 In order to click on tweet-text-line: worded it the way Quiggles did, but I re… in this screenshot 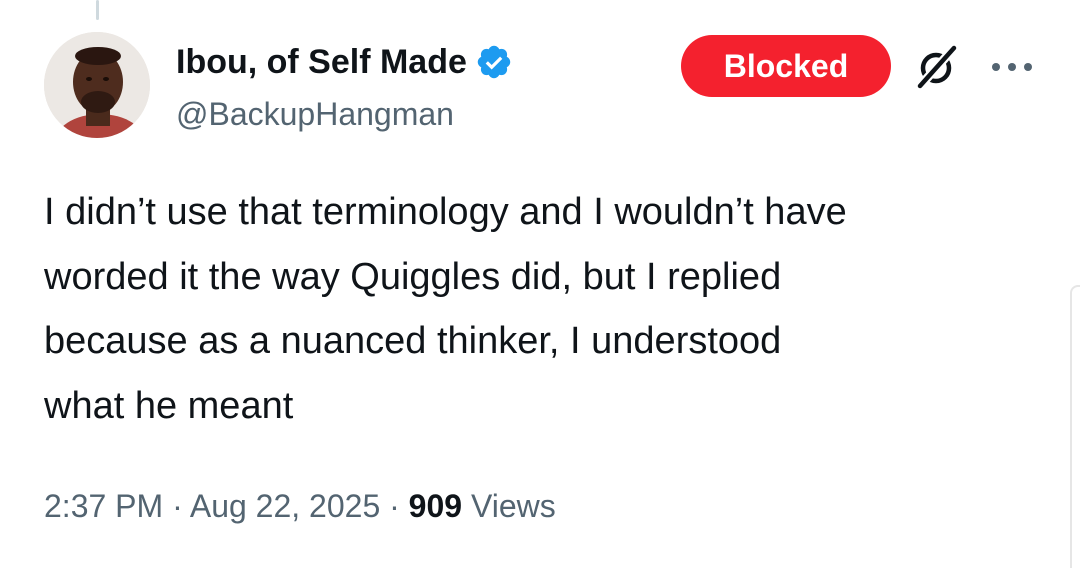, I will do `click(413, 276)`.